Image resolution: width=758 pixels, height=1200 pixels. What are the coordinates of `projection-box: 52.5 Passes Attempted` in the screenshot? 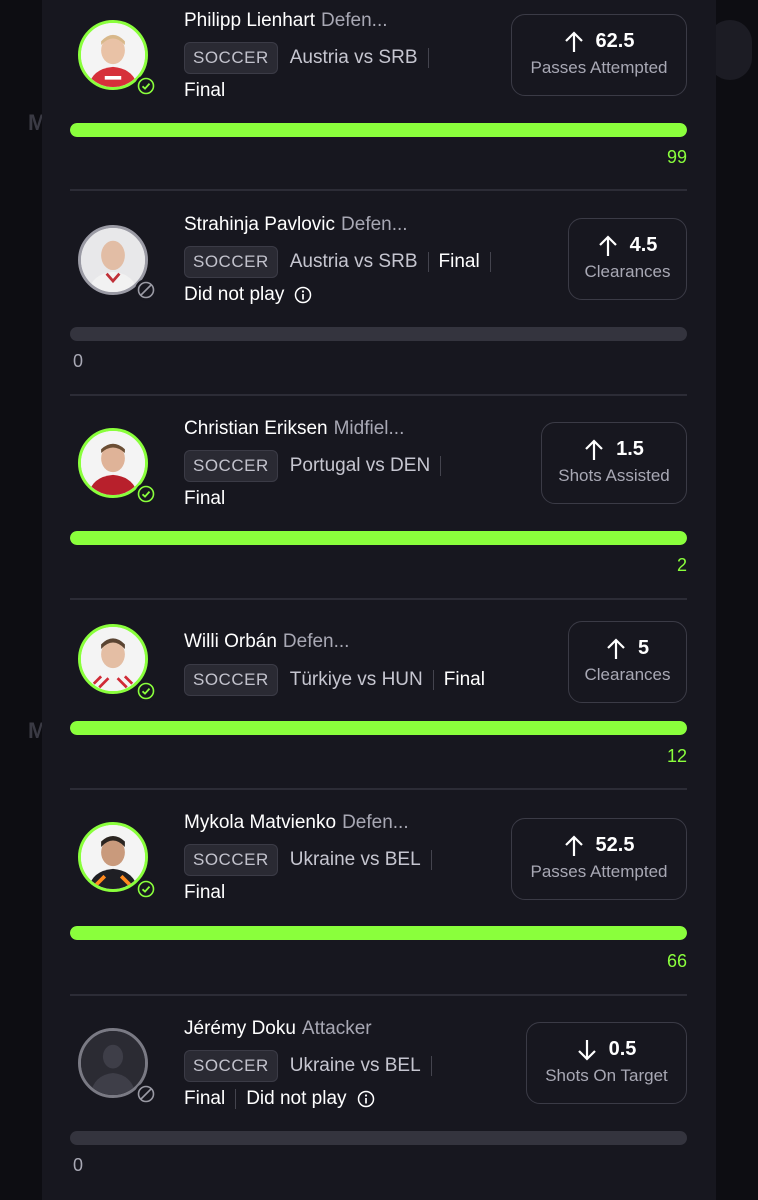 It's located at (599, 859).